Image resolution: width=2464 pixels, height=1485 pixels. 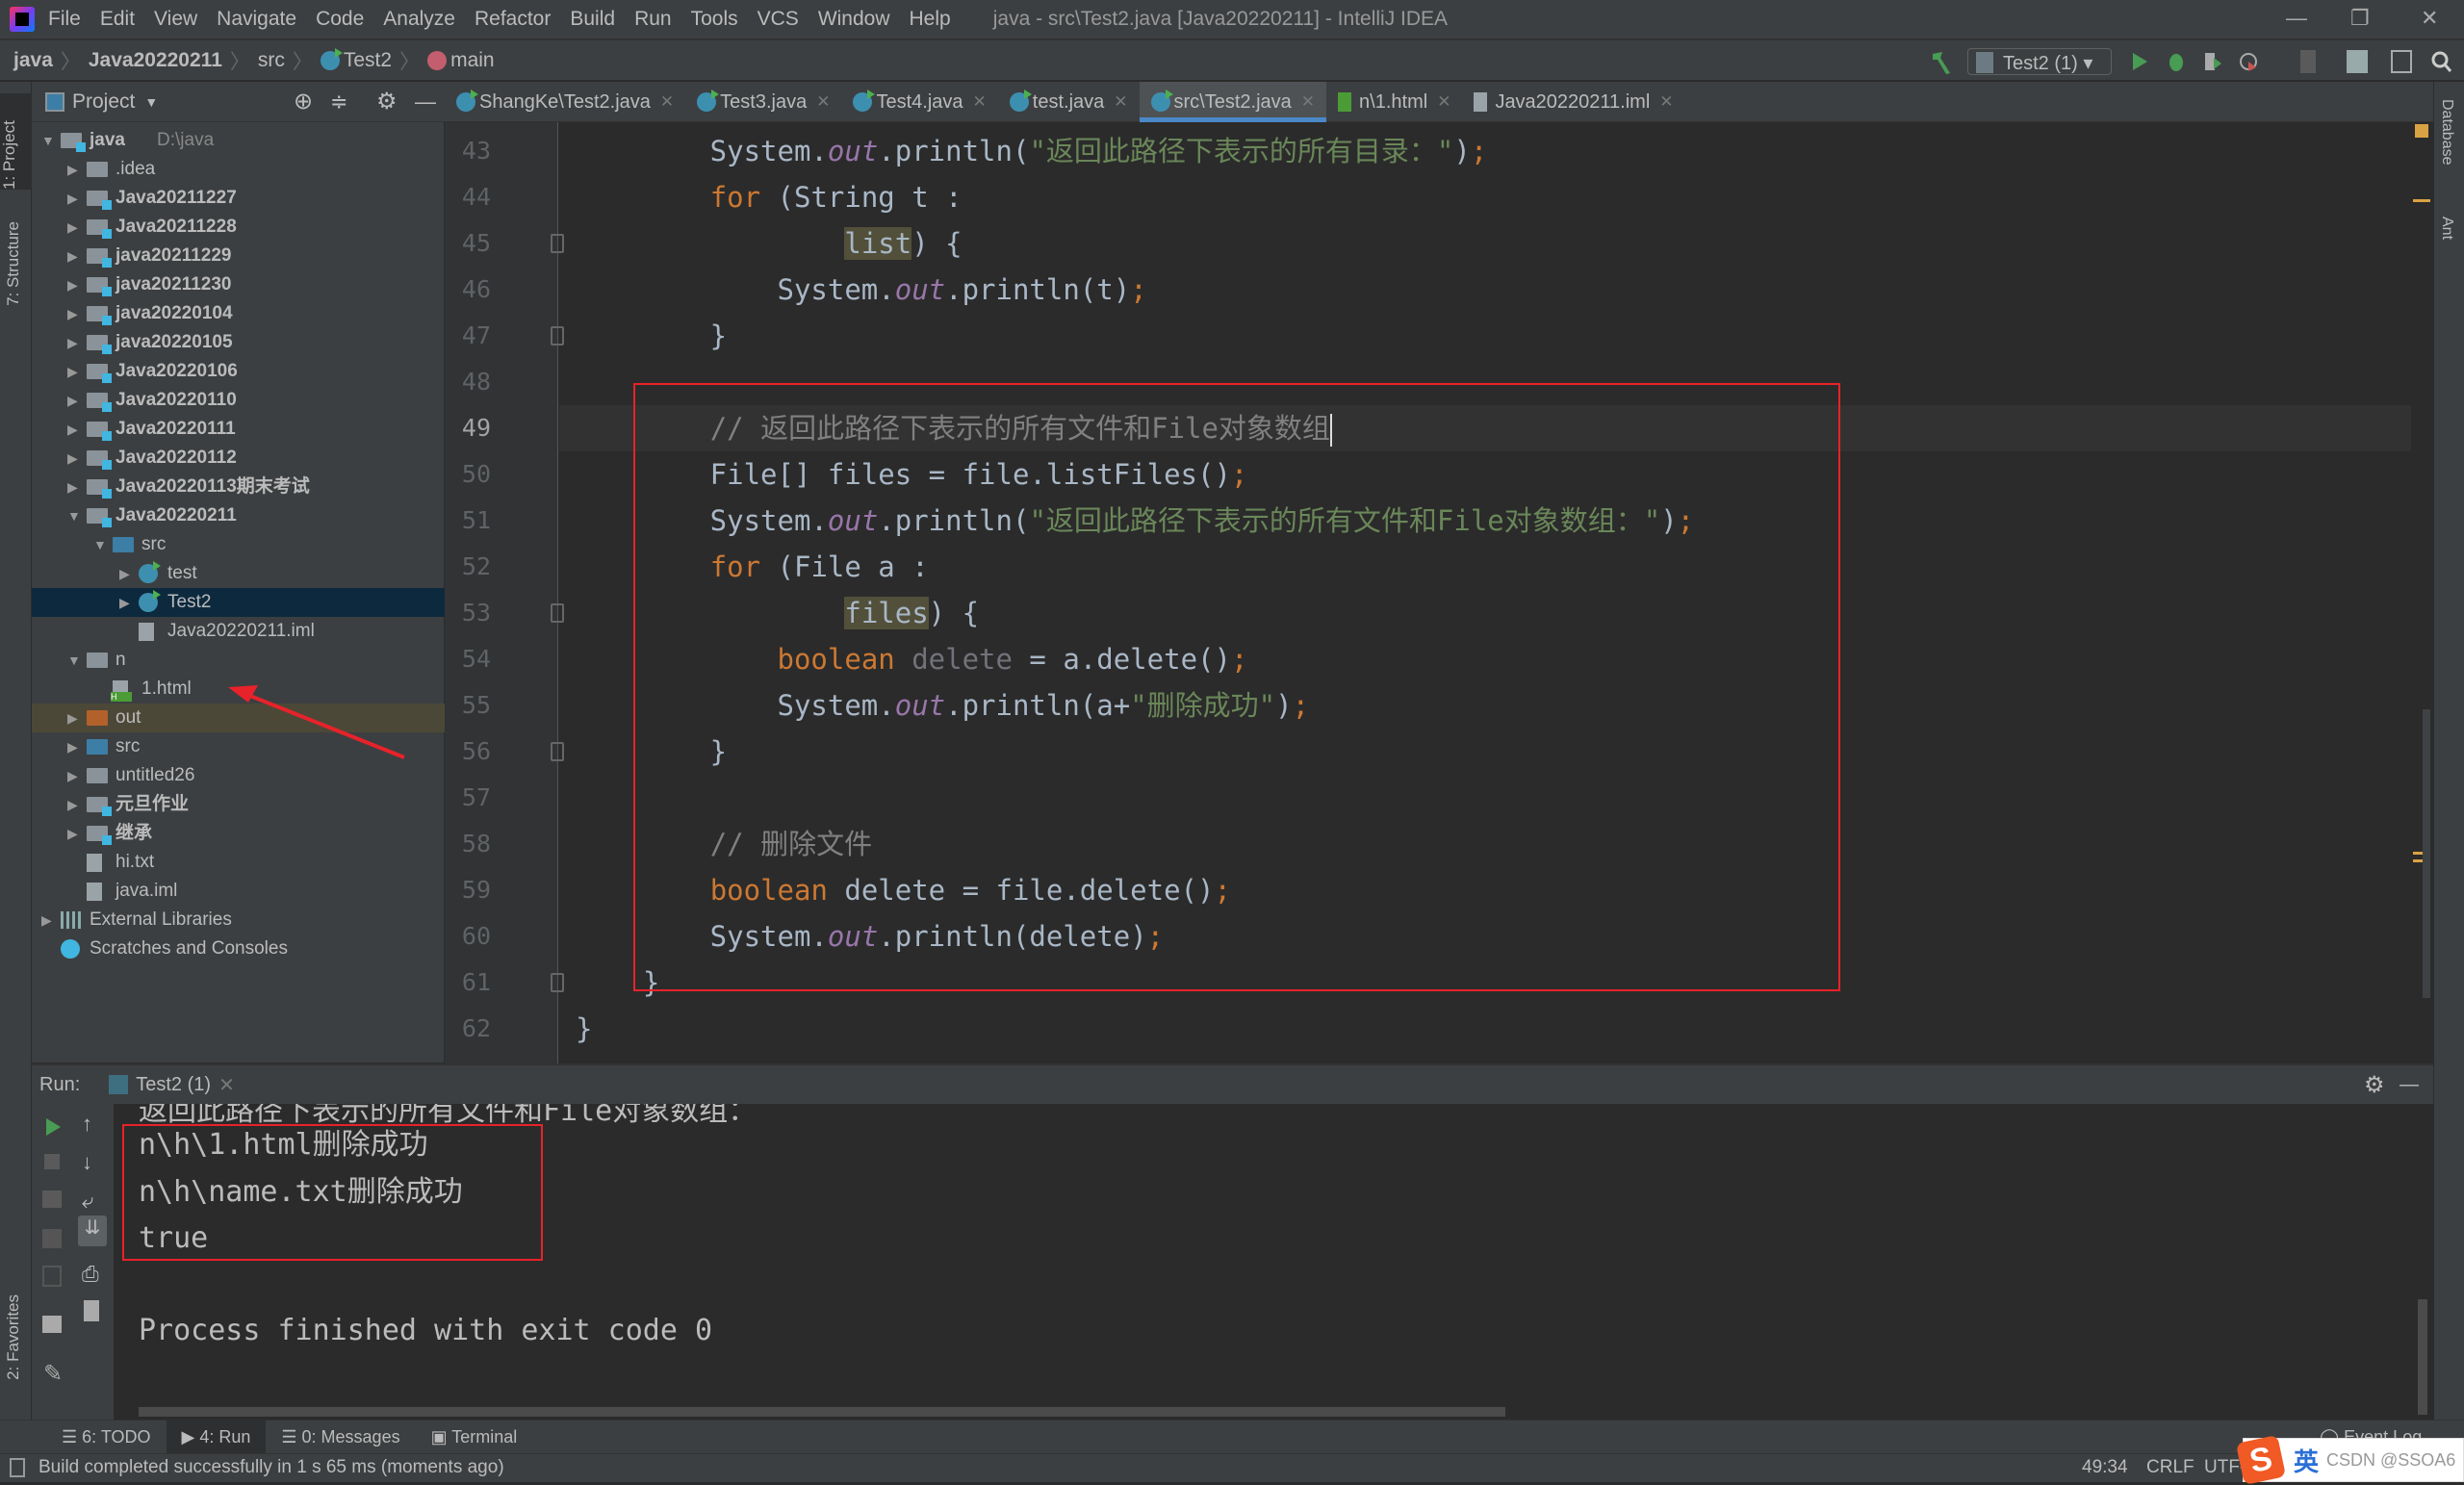 What do you see at coordinates (238, 949) in the screenshot?
I see `tree-item-scratches-and-consoles: Scratches and Consoles` at bounding box center [238, 949].